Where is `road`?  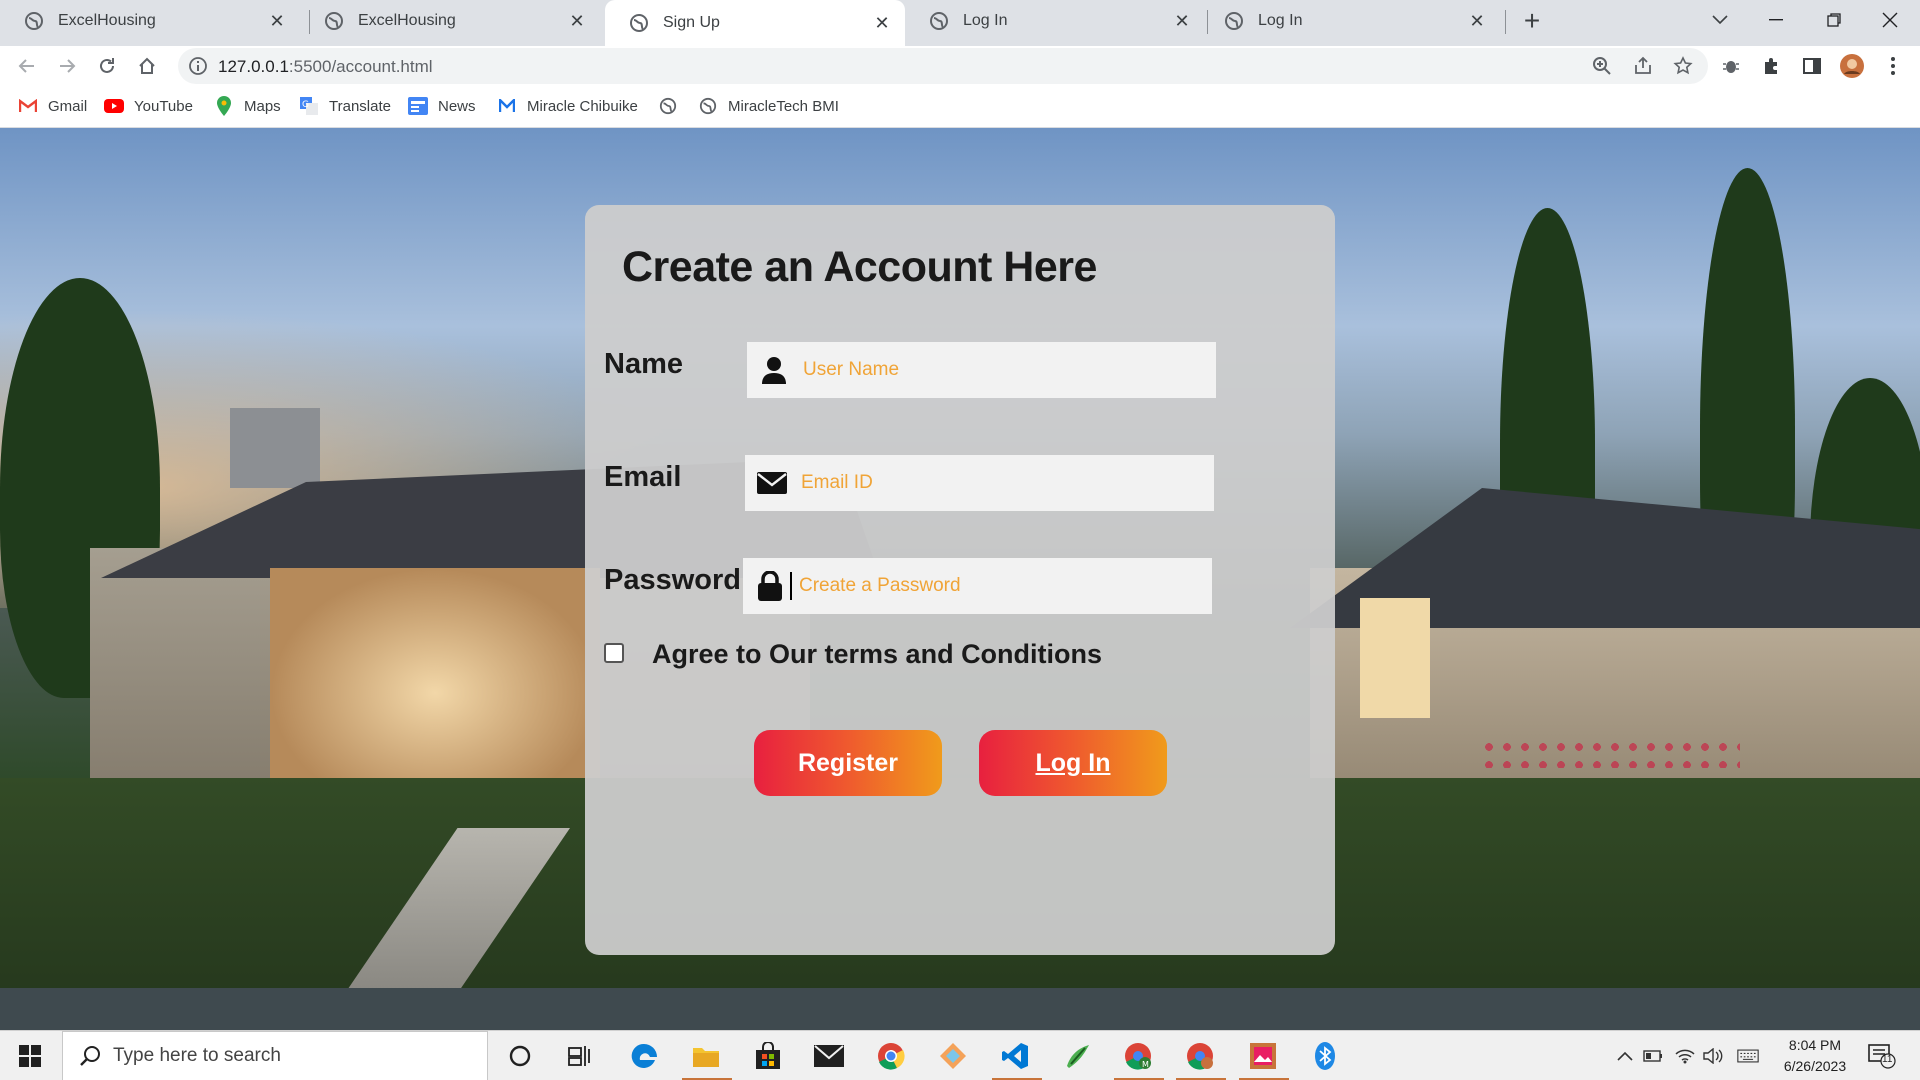 road is located at coordinates (960, 1009).